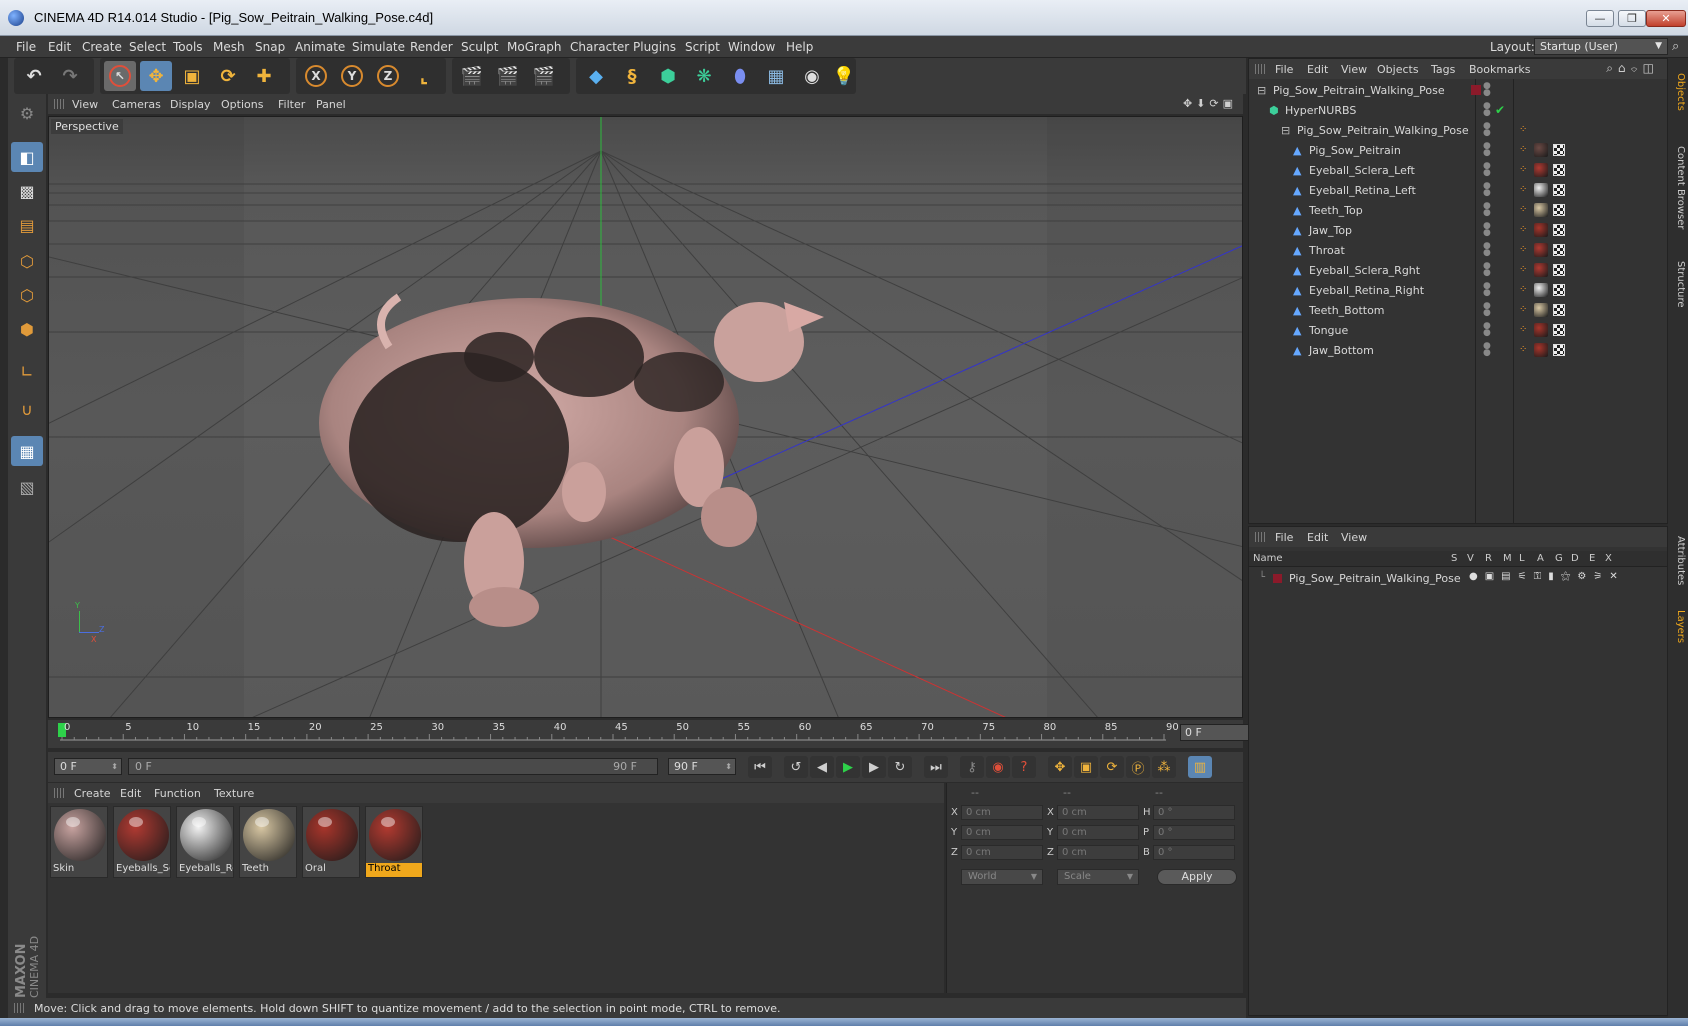 This screenshot has height=1026, width=1688. Describe the element at coordinates (85, 104) in the screenshot. I see `viewport-menu-view: View` at that location.